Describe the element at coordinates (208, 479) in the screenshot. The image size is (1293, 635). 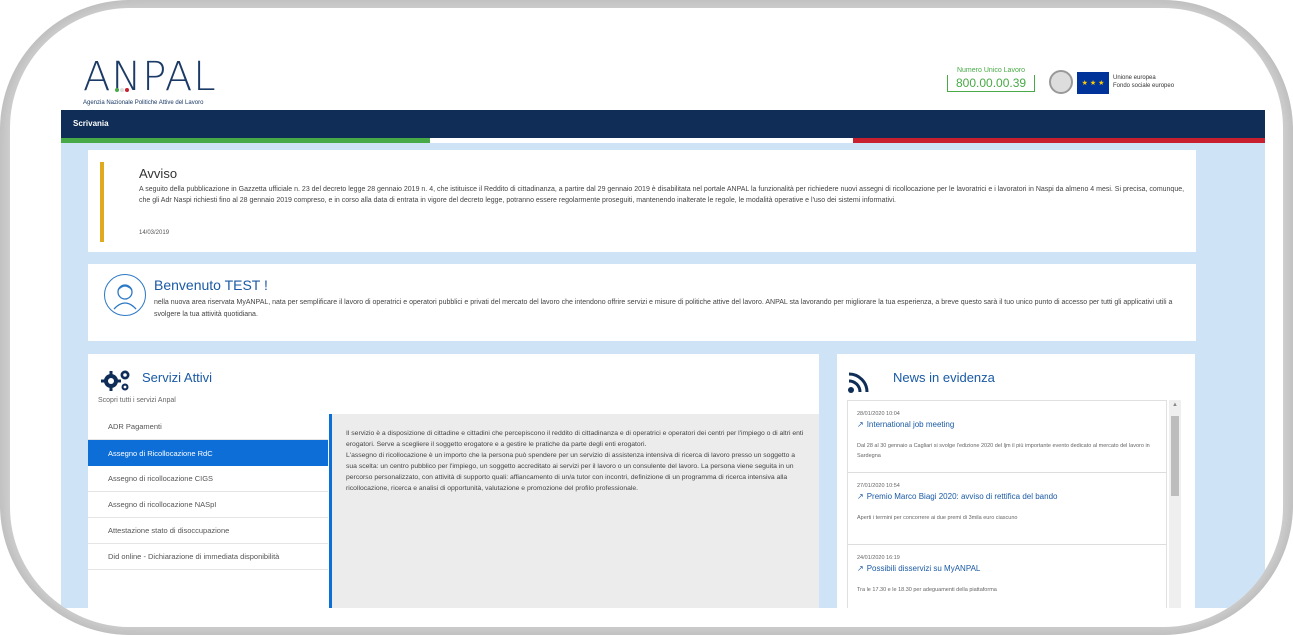
I see `menu-item-assegno-cigs: Assegno di ricollocazione CIGS` at that location.